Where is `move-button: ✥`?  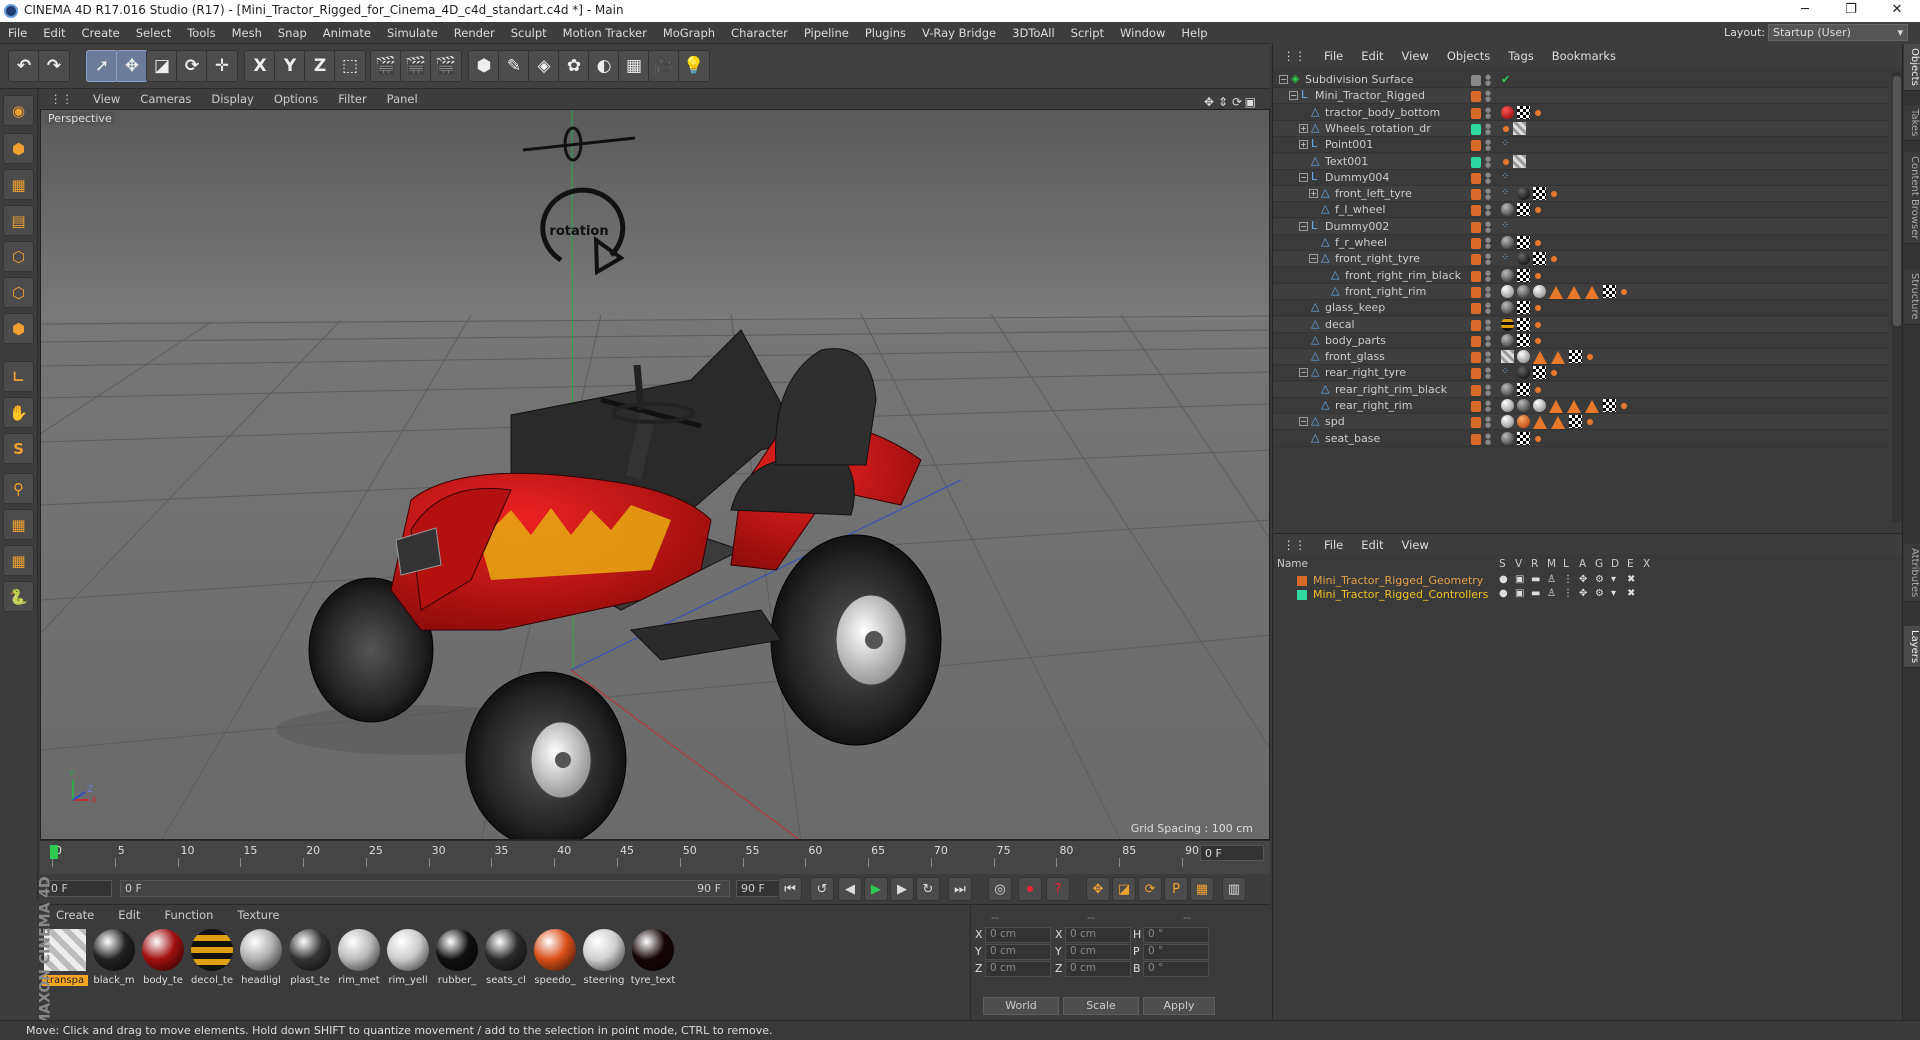
move-button: ✥ is located at coordinates (132, 66).